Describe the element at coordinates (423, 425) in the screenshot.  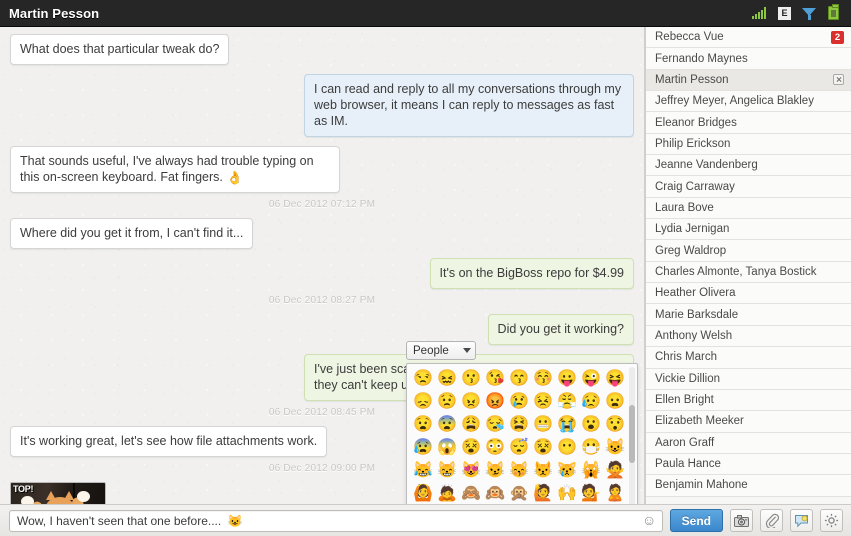
I see `emoji-cell: 😧` at that location.